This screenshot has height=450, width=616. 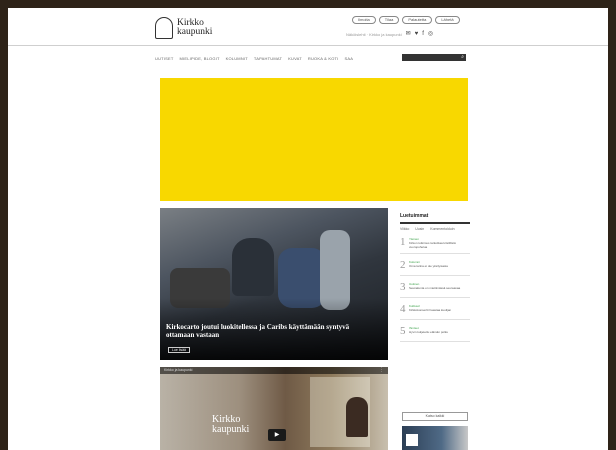 I want to click on header-divider, so click(x=308, y=45).